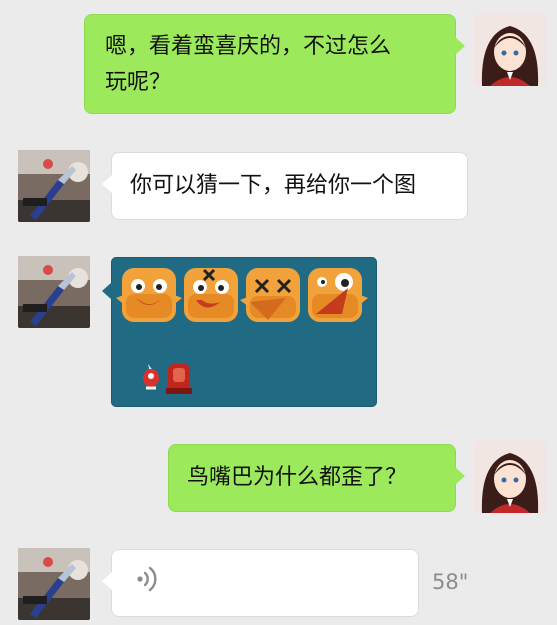  Describe the element at coordinates (274, 64) in the screenshot. I see `message-bubble-self: 嗯，看着蛮喜庆的，不过怎么 玩呢？` at that location.